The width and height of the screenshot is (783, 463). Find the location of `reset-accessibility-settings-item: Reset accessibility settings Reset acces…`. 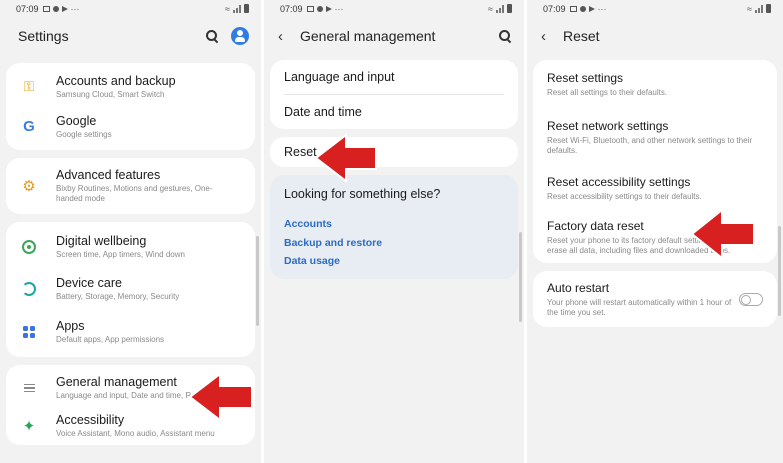

reset-accessibility-settings-item: Reset accessibility settings Reset acces… is located at coordinates (655, 188).